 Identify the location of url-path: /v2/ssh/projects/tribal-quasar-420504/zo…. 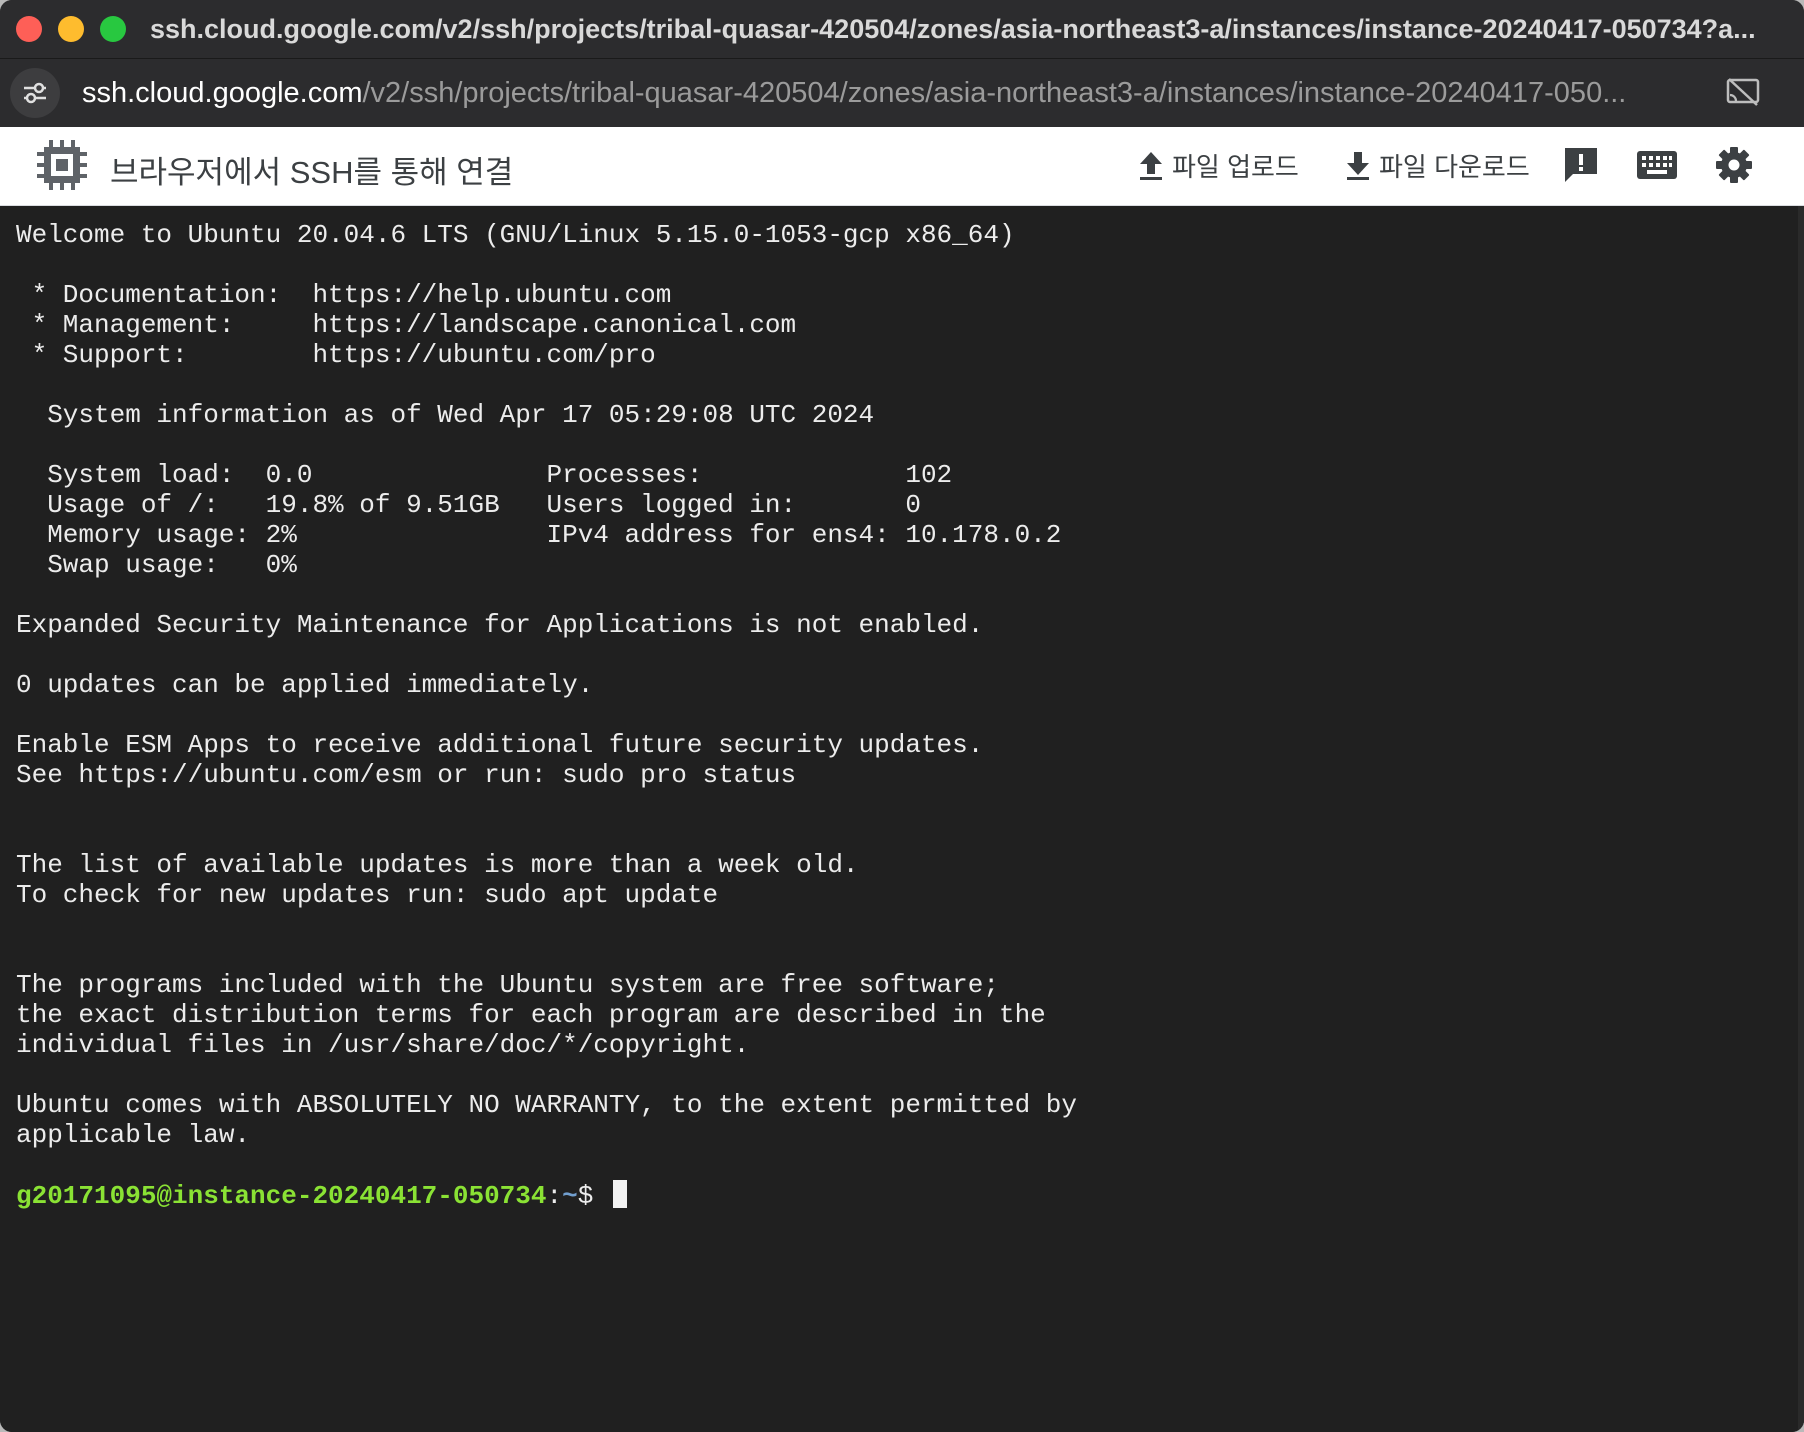
(994, 92).